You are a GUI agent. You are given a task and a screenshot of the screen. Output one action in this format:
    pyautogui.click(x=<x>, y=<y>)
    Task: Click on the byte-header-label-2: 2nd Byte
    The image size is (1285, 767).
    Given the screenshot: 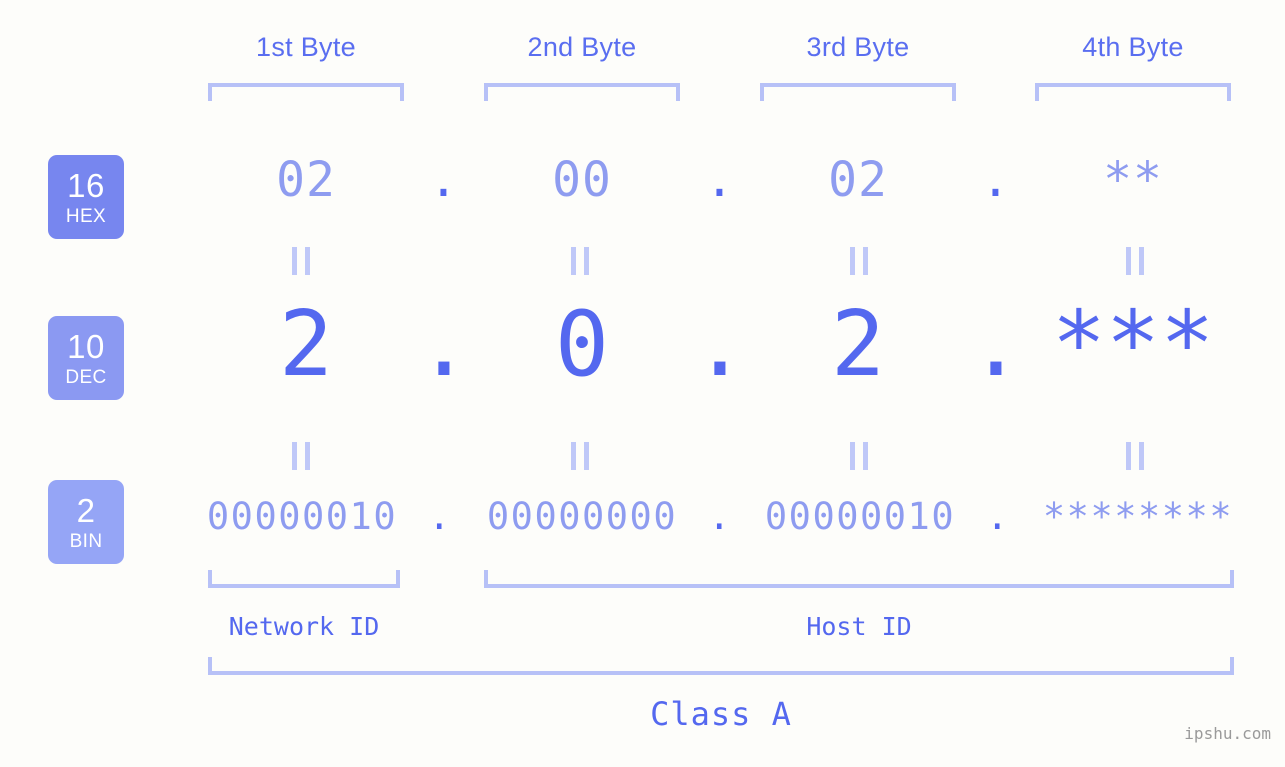 What is the action you would take?
    pyautogui.click(x=582, y=47)
    